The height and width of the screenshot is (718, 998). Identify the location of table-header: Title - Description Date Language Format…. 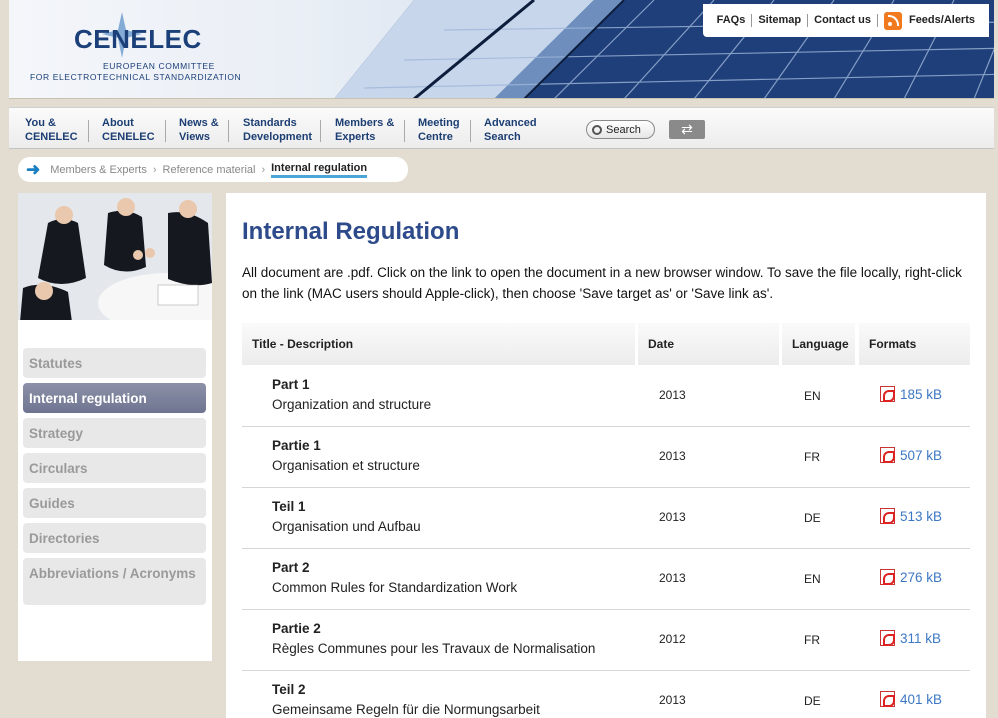
(606, 344).